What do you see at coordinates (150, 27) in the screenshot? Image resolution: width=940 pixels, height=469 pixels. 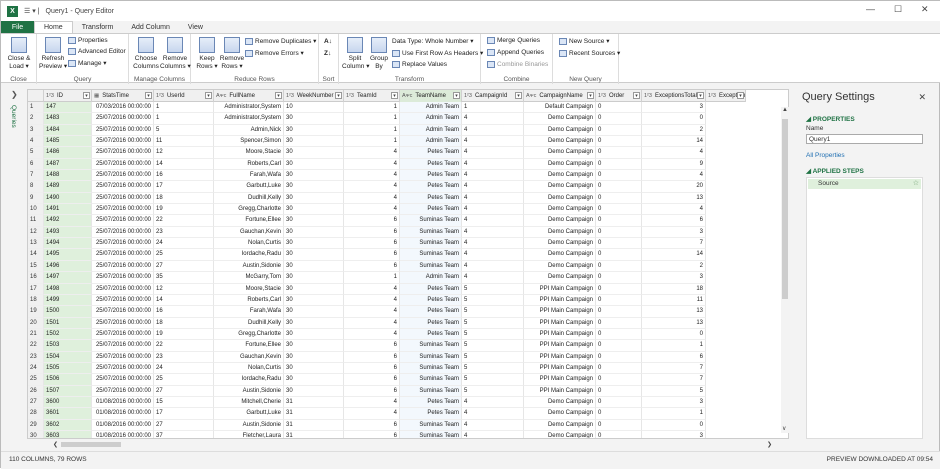 I see `tab-add-column: Add Column` at bounding box center [150, 27].